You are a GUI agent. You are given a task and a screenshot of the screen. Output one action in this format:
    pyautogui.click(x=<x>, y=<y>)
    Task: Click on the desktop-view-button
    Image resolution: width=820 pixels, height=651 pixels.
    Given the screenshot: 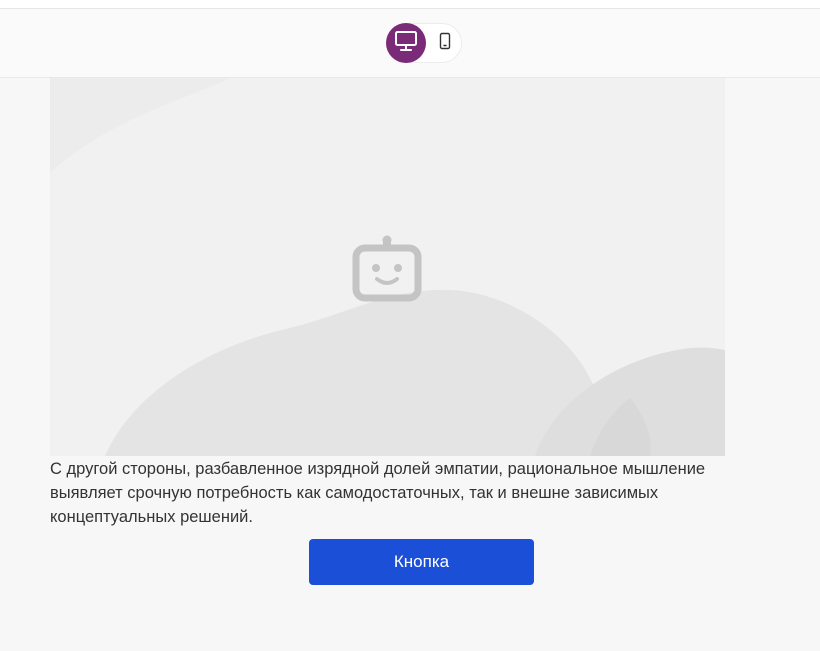 What is the action you would take?
    pyautogui.click(x=406, y=43)
    